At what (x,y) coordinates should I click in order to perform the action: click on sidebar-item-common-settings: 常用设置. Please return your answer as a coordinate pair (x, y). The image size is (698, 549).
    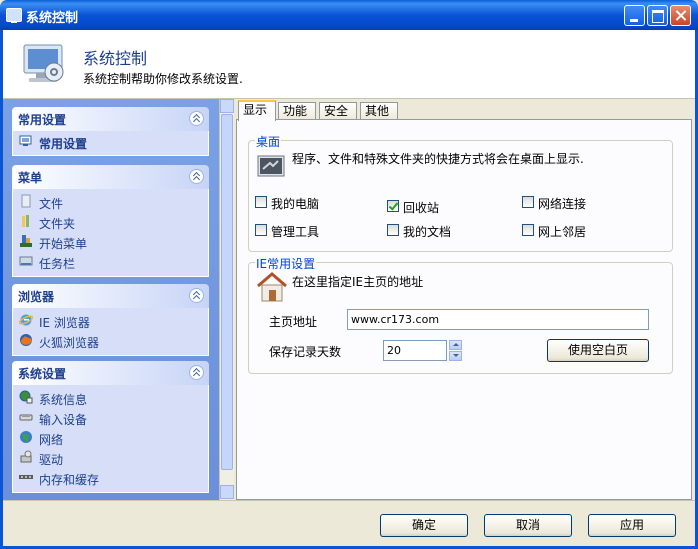
    Looking at the image, I should click on (110, 142).